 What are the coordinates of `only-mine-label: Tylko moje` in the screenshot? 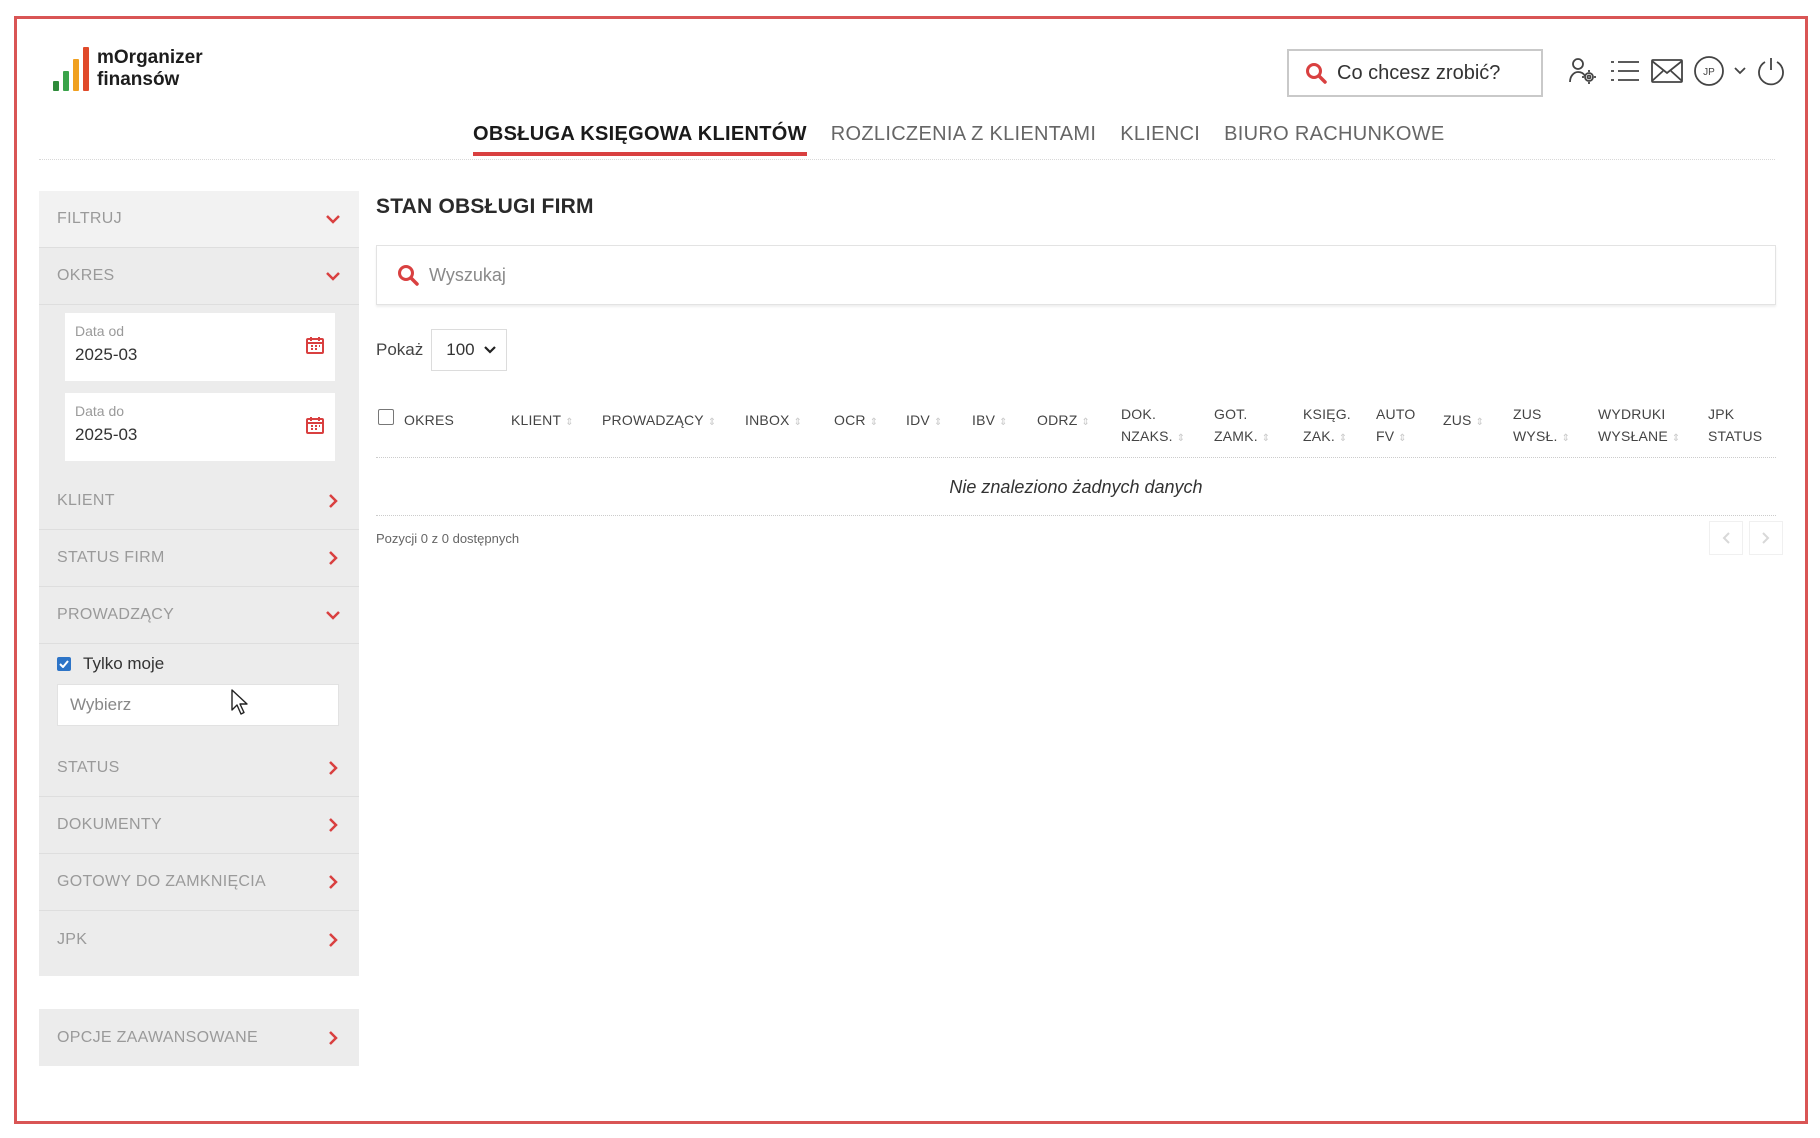 It's located at (123, 664).